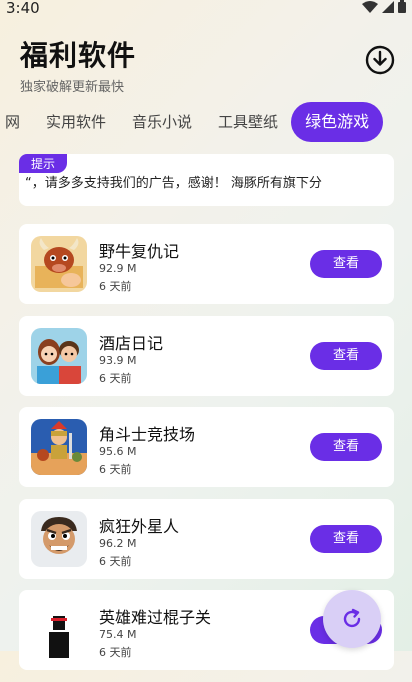 Image resolution: width=412 pixels, height=682 pixels. I want to click on notice-text: “，请多多支持我们的广告，感谢！ 海豚所有旗下分, so click(173, 183).